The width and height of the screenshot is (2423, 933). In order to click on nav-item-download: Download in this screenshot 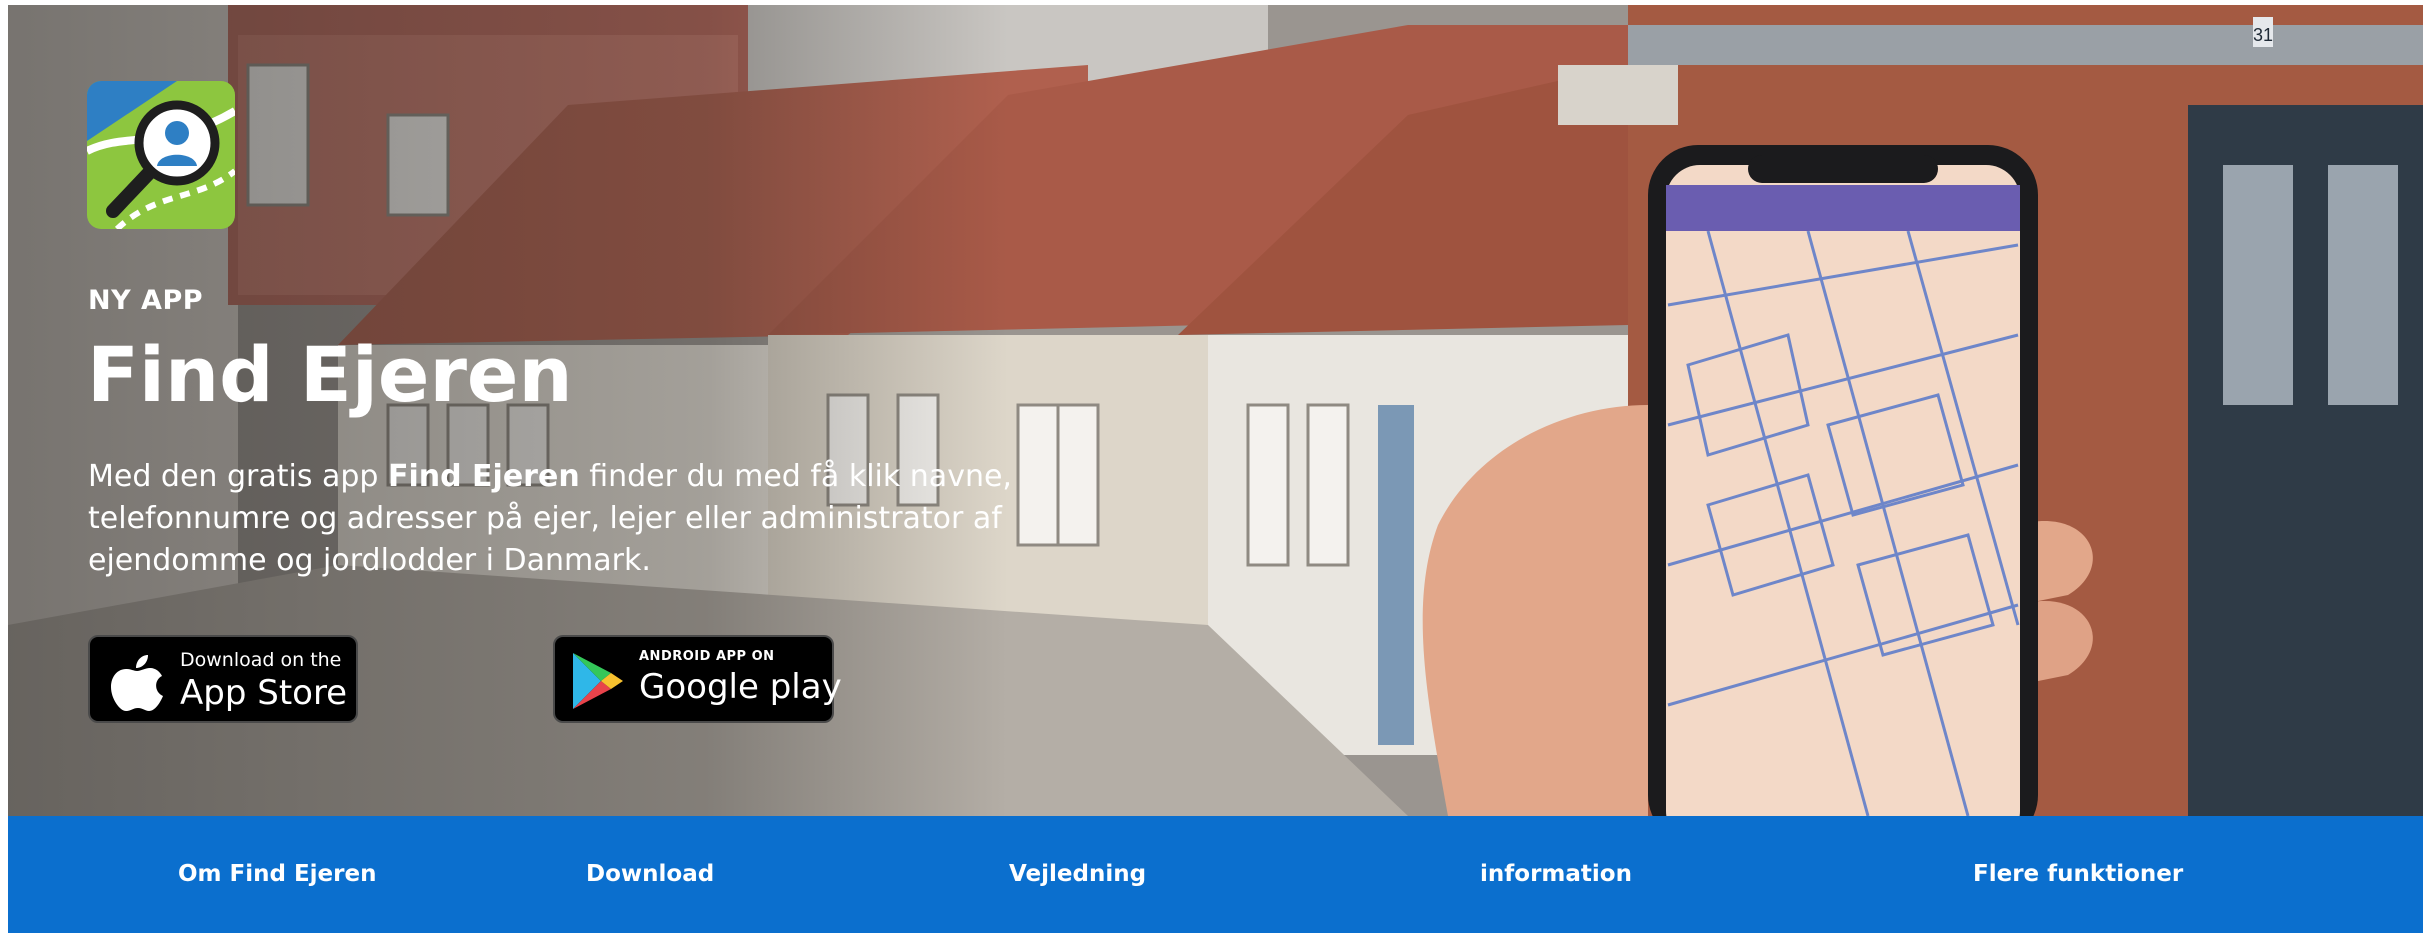, I will do `click(650, 874)`.